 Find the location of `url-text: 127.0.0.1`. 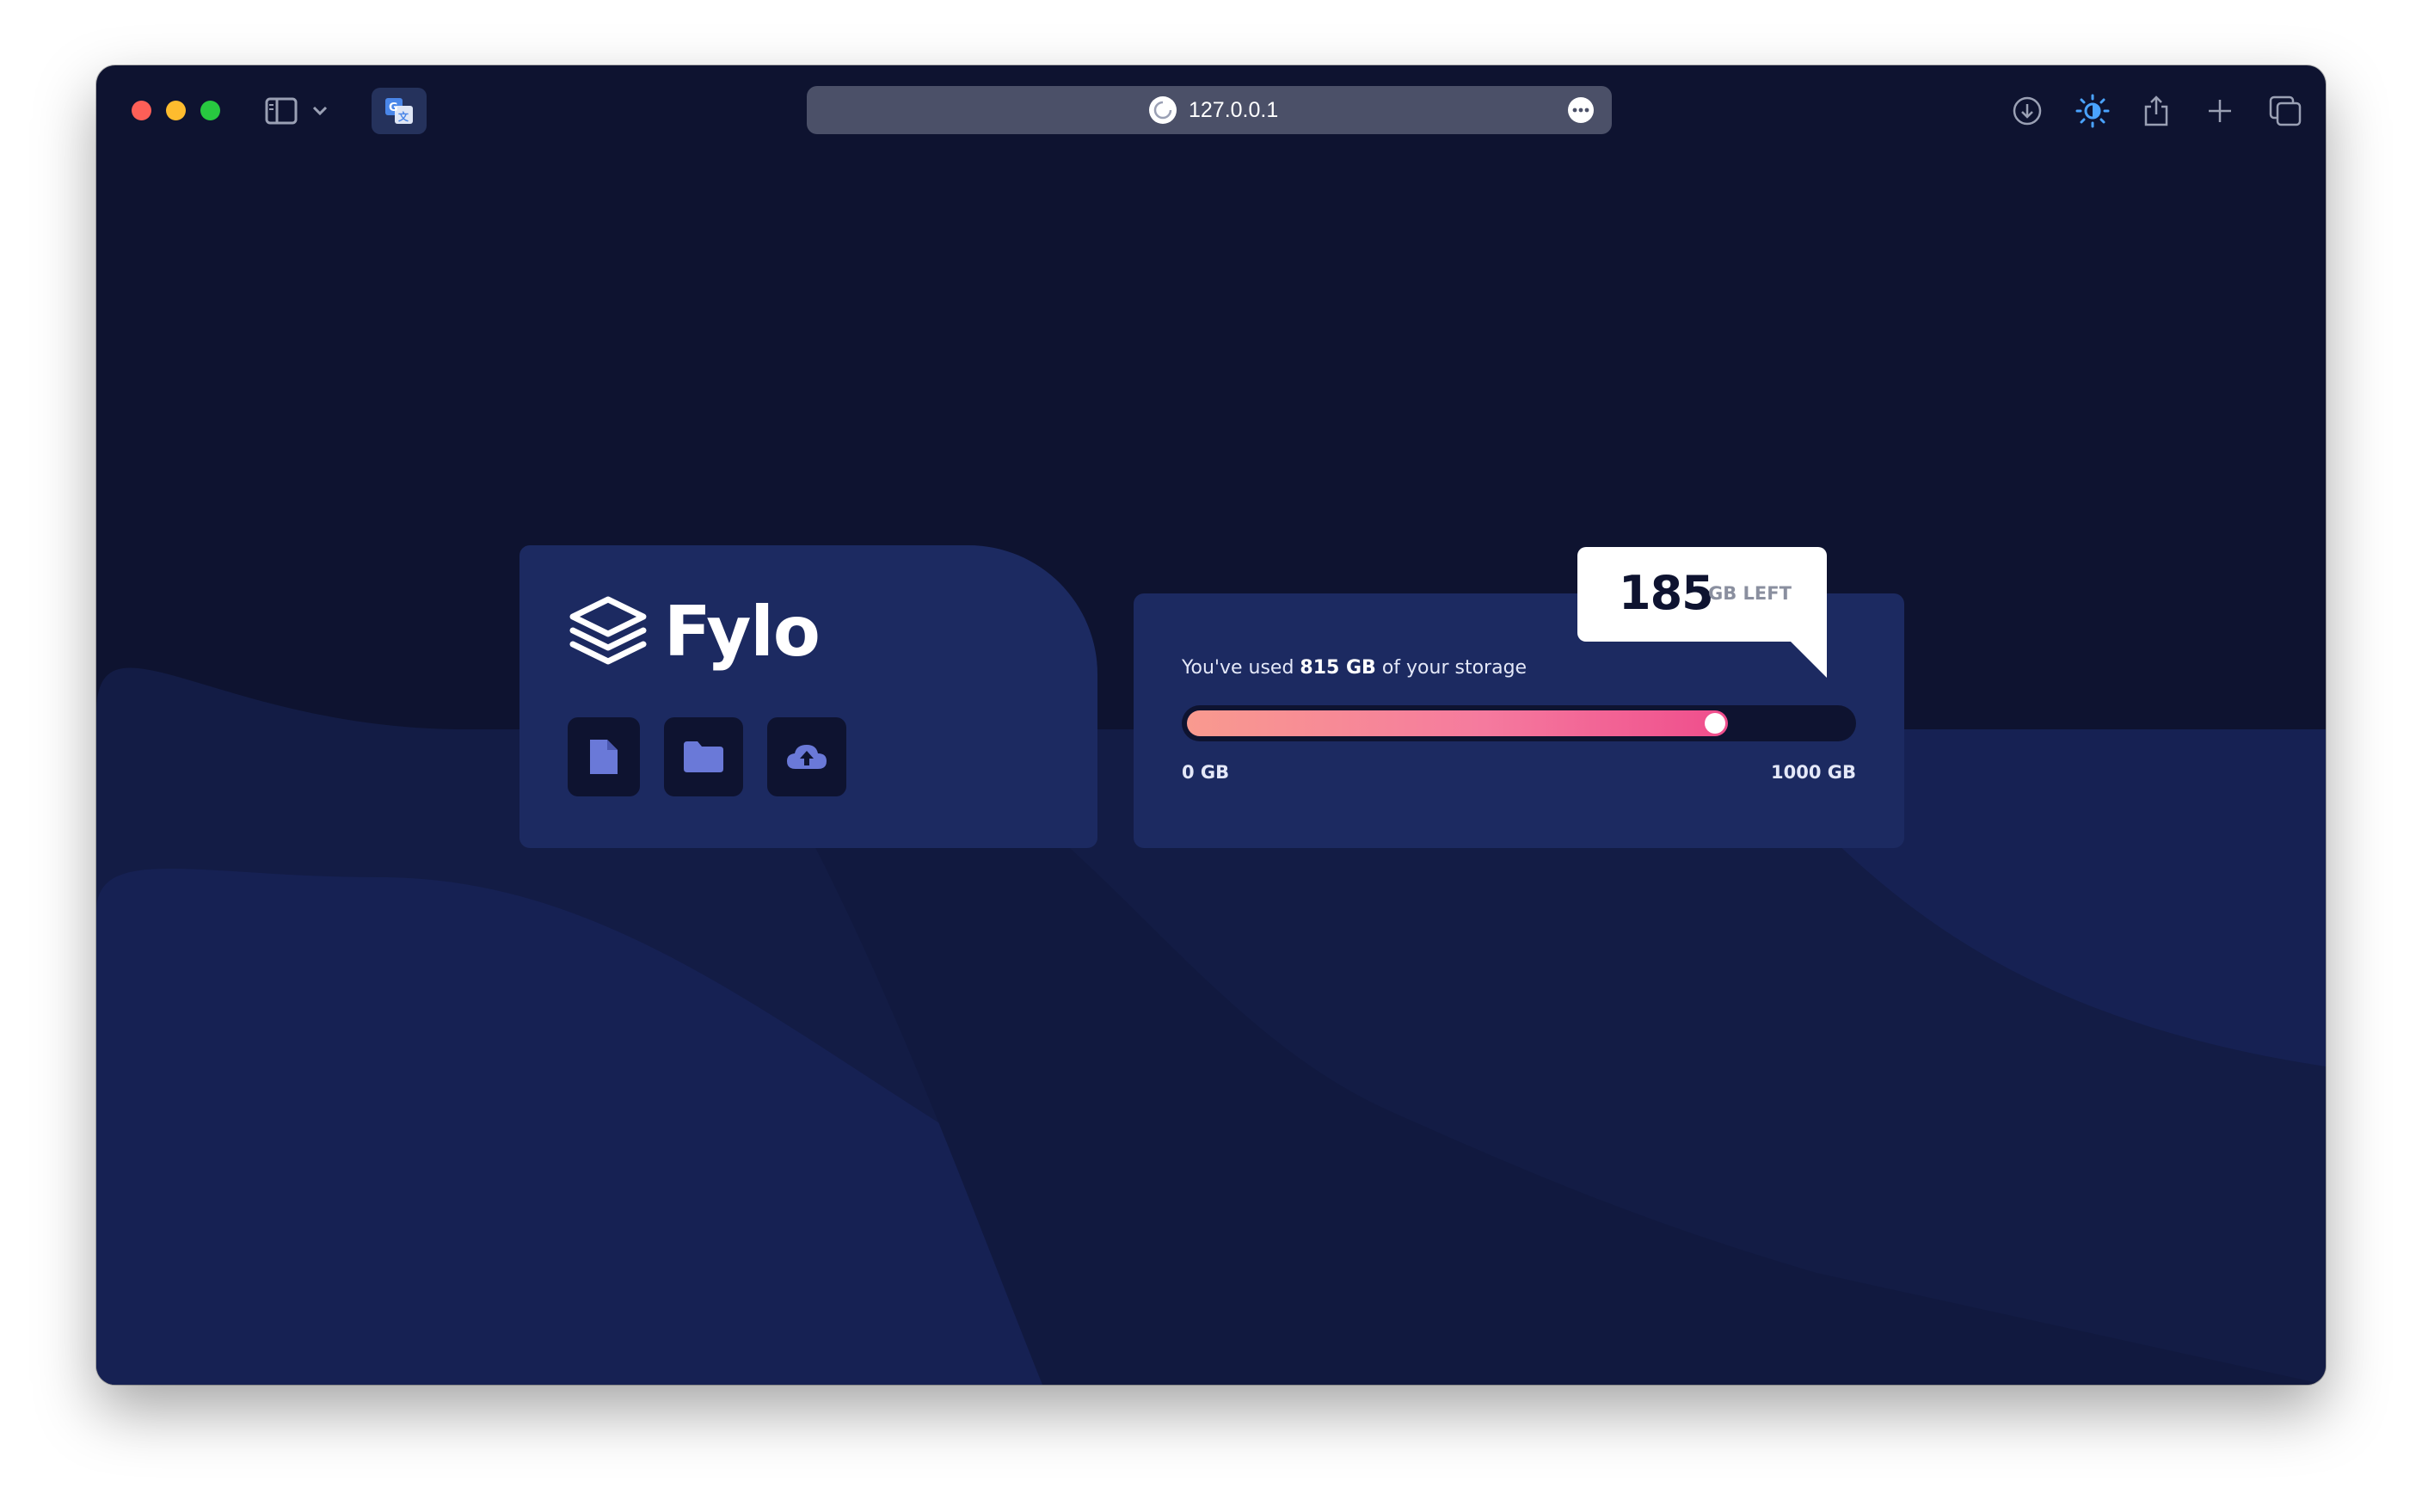

url-text: 127.0.0.1 is located at coordinates (1234, 110).